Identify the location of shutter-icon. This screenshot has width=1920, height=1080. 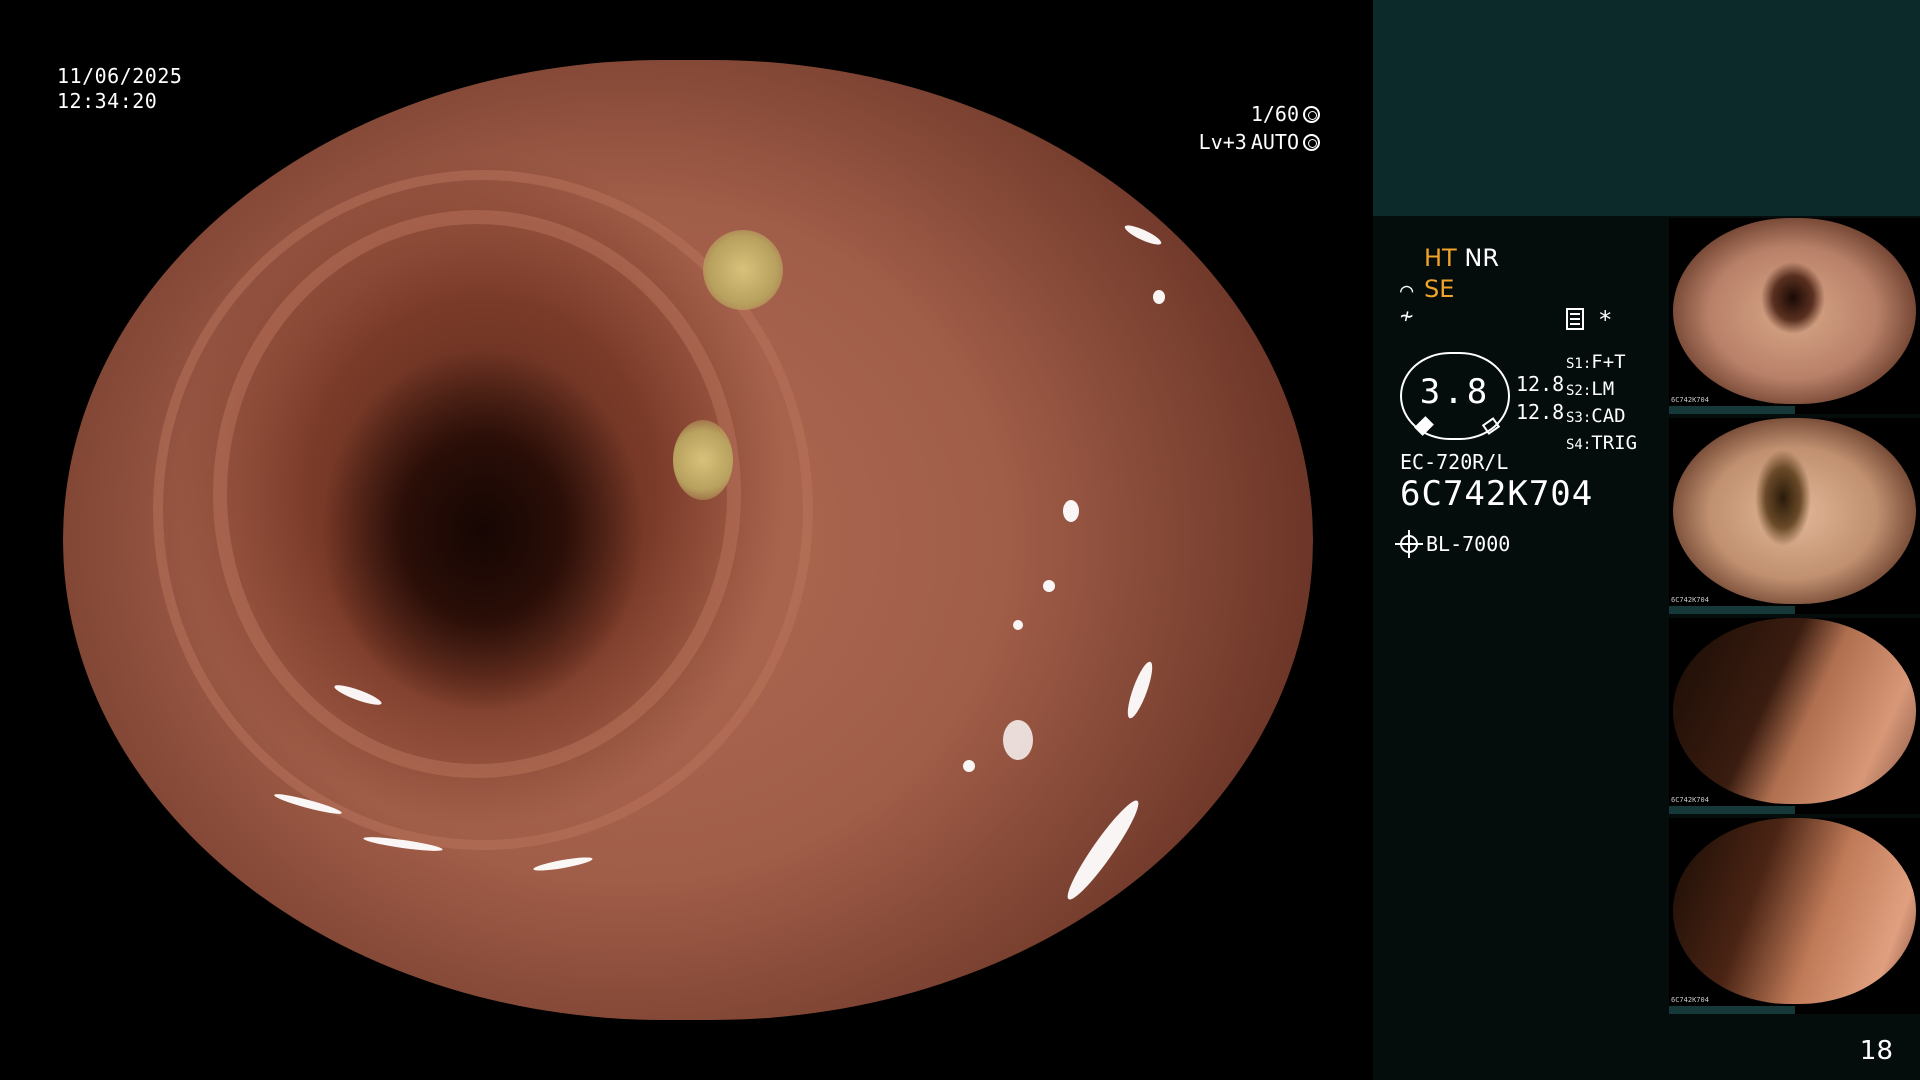
(1311, 114).